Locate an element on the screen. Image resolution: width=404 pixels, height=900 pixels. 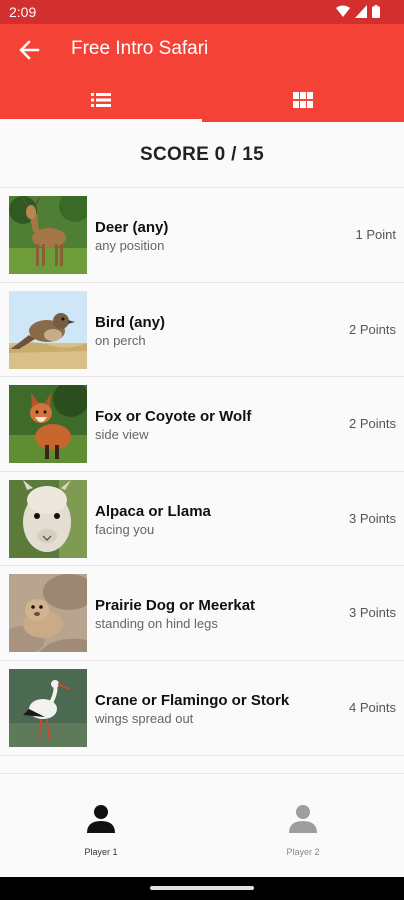
system-navigation-bar is located at coordinates (202, 888).